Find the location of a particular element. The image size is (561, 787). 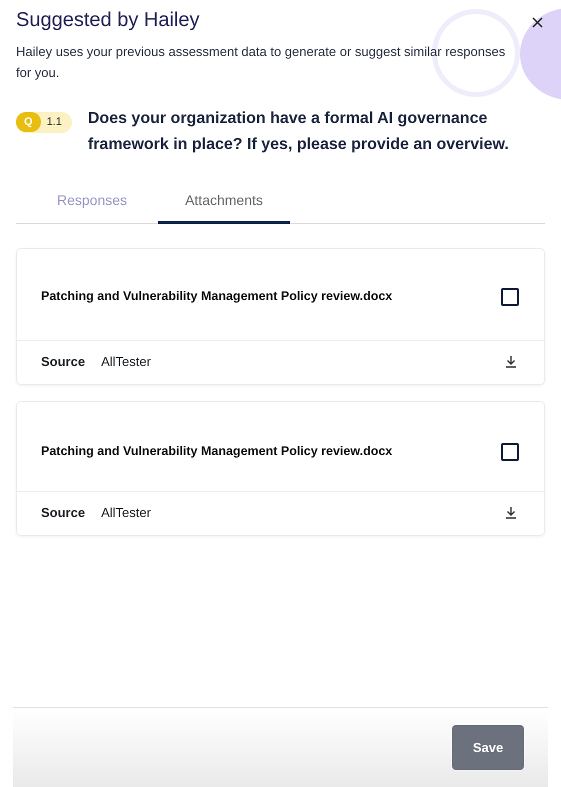

panel-title: Suggested by Hailey is located at coordinates (108, 20).